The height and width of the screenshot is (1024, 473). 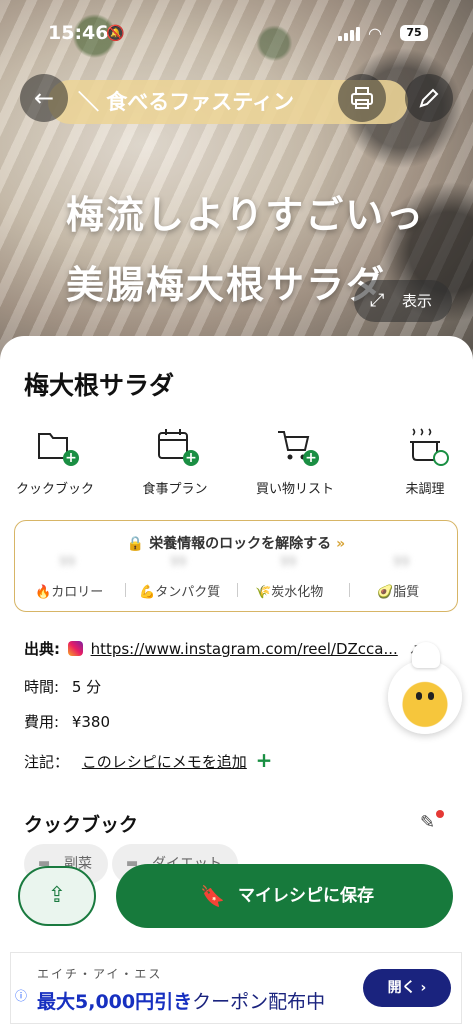 I want to click on cart-add-icon: +, so click(x=297, y=446).